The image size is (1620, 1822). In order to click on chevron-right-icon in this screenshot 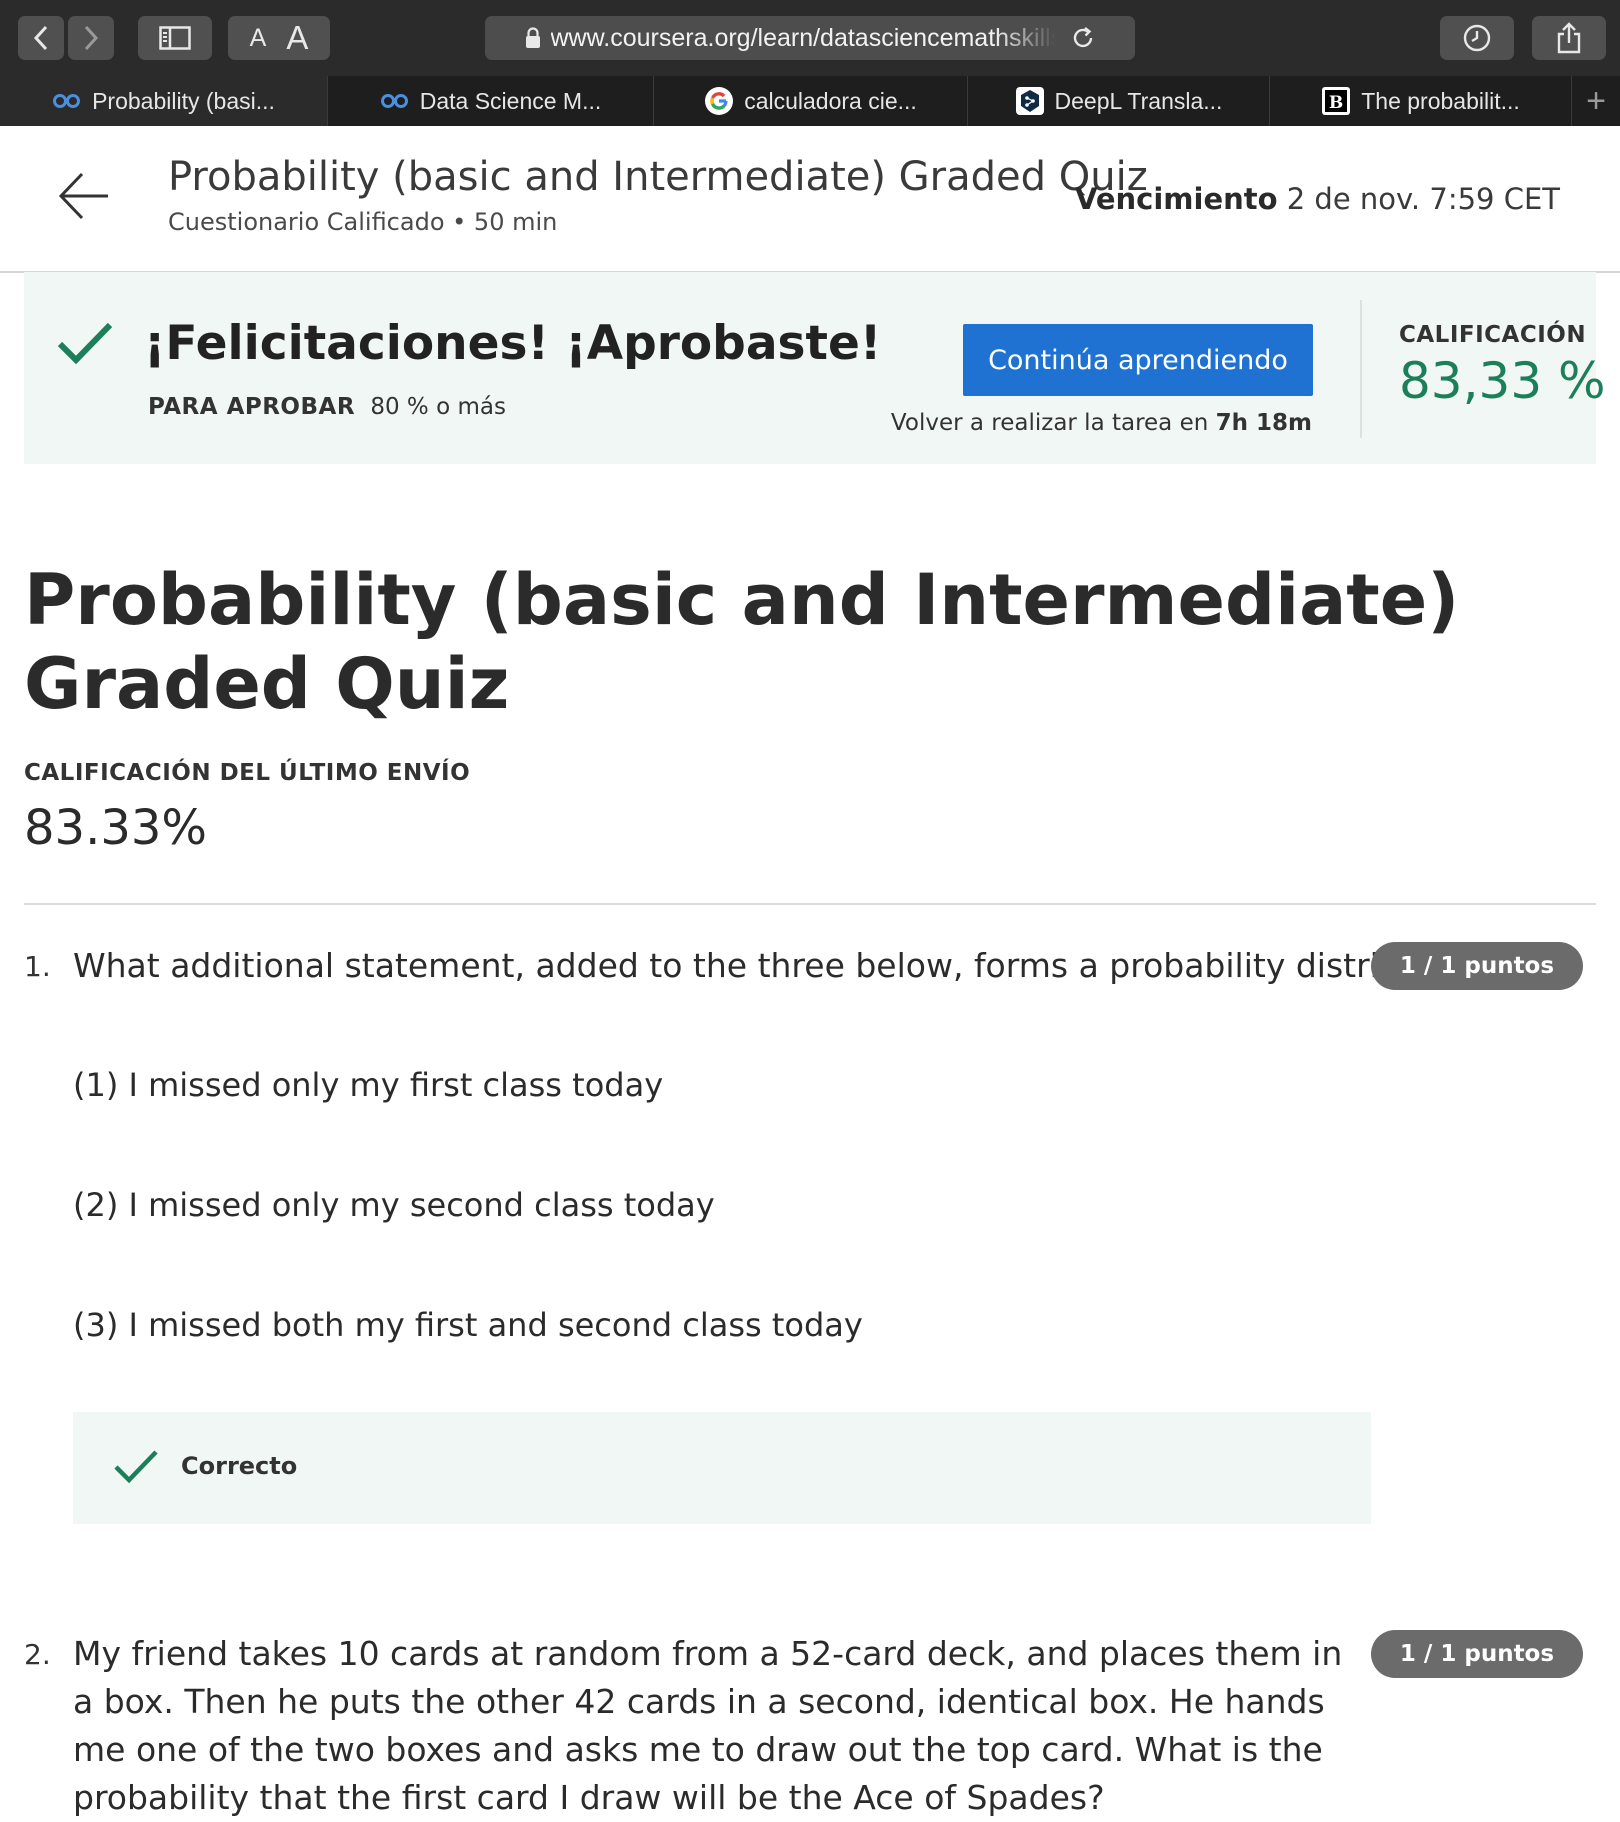, I will do `click(91, 38)`.